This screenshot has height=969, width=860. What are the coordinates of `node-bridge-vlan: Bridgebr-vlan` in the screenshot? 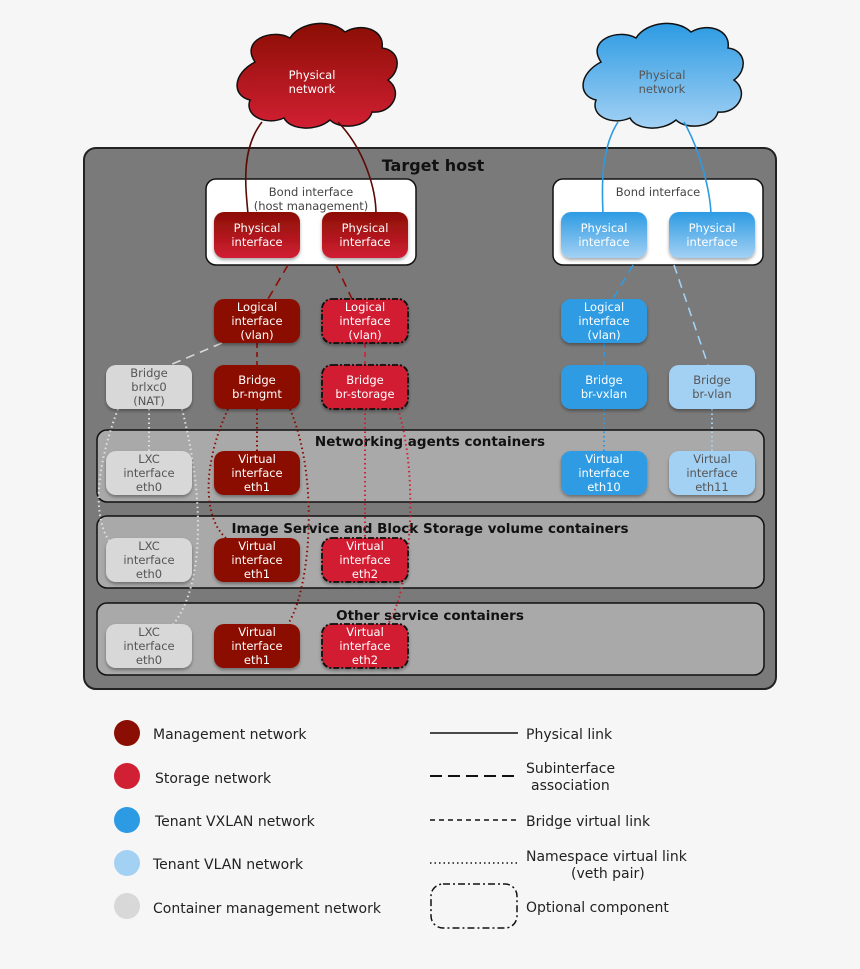 It's located at (712, 387).